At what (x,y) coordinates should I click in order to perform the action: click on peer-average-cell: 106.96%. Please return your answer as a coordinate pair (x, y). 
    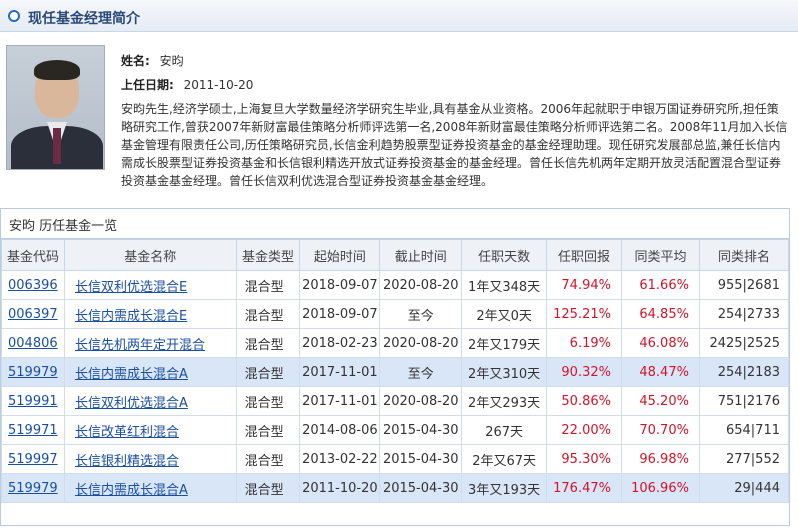
    Looking at the image, I should click on (660, 488).